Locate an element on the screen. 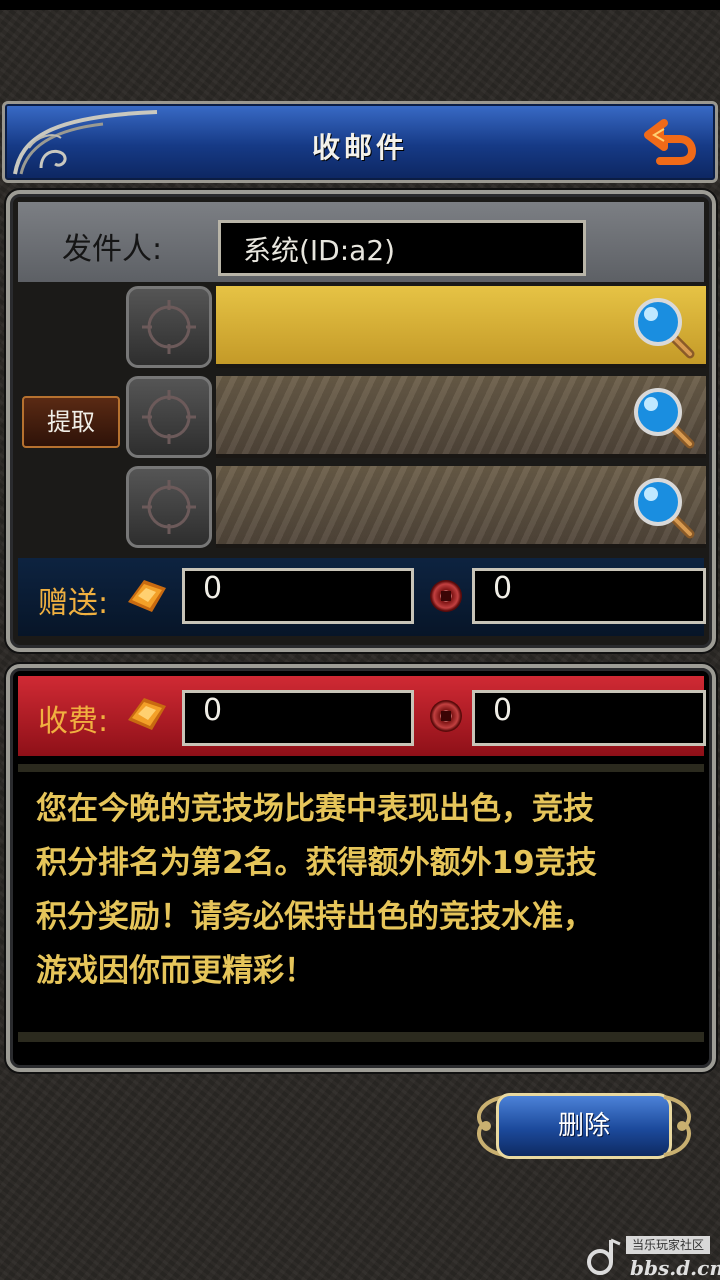 Image resolution: width=720 pixels, height=1280 pixels. fee-label: 收费: is located at coordinates (73, 721).